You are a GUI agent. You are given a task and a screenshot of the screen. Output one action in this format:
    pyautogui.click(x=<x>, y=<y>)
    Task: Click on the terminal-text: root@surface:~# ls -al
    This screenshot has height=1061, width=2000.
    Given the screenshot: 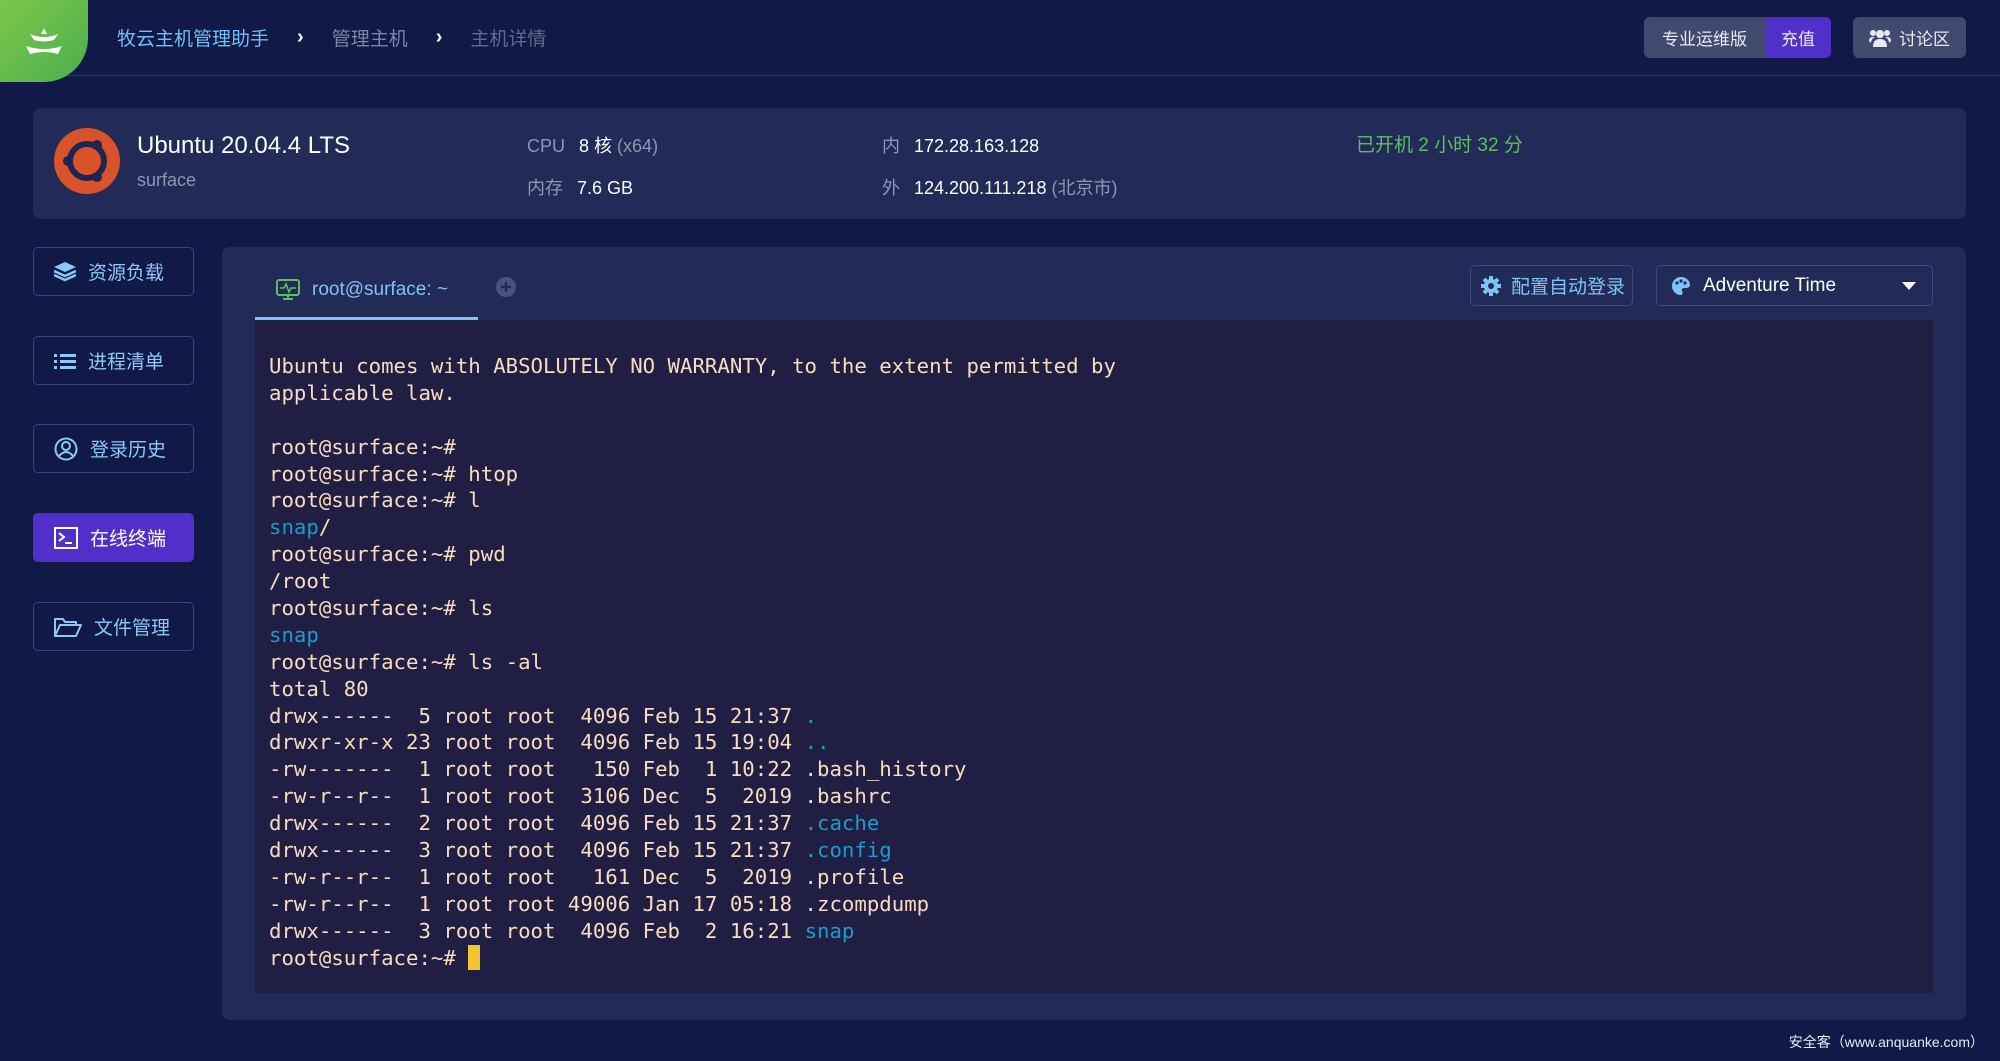 What is the action you would take?
    pyautogui.click(x=406, y=661)
    